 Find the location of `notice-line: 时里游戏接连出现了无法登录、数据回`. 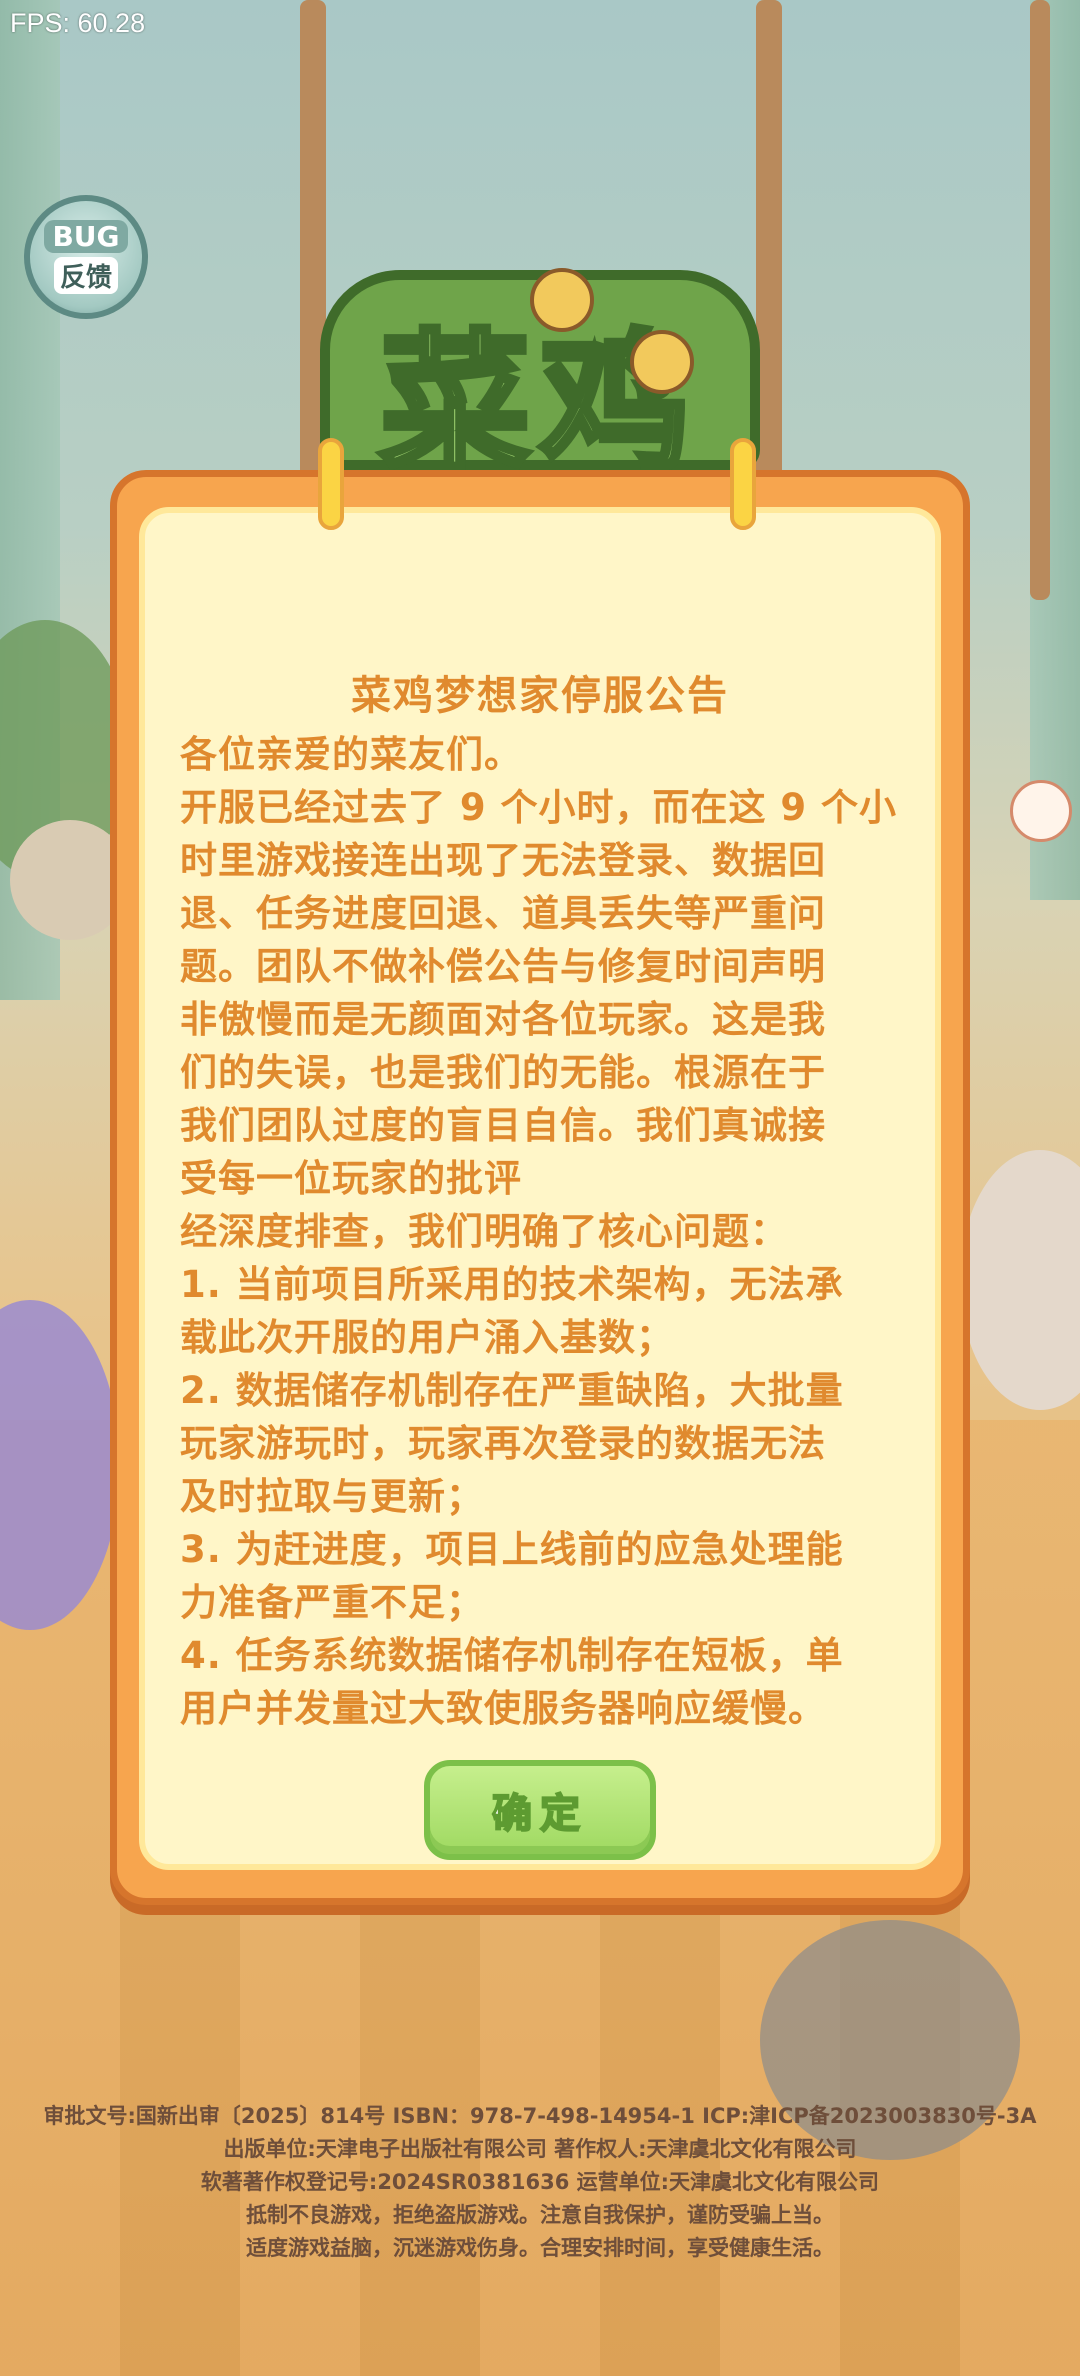

notice-line: 时里游戏接连出现了无法登录、数据回 is located at coordinates (503, 860).